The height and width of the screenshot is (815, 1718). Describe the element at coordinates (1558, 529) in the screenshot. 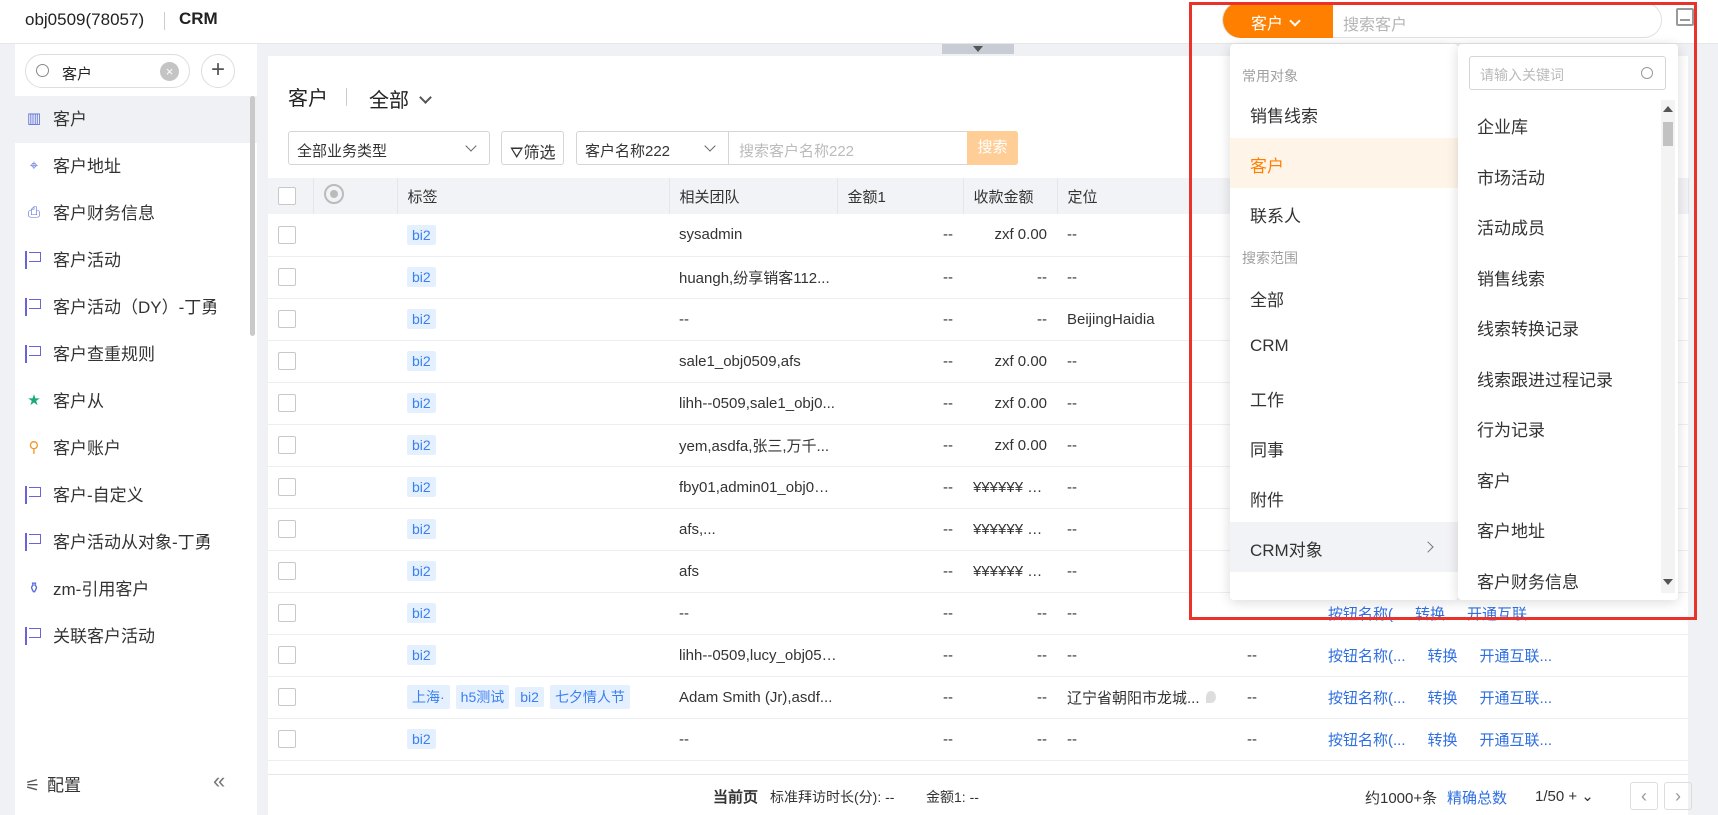

I see `object-item: 客户地址` at that location.